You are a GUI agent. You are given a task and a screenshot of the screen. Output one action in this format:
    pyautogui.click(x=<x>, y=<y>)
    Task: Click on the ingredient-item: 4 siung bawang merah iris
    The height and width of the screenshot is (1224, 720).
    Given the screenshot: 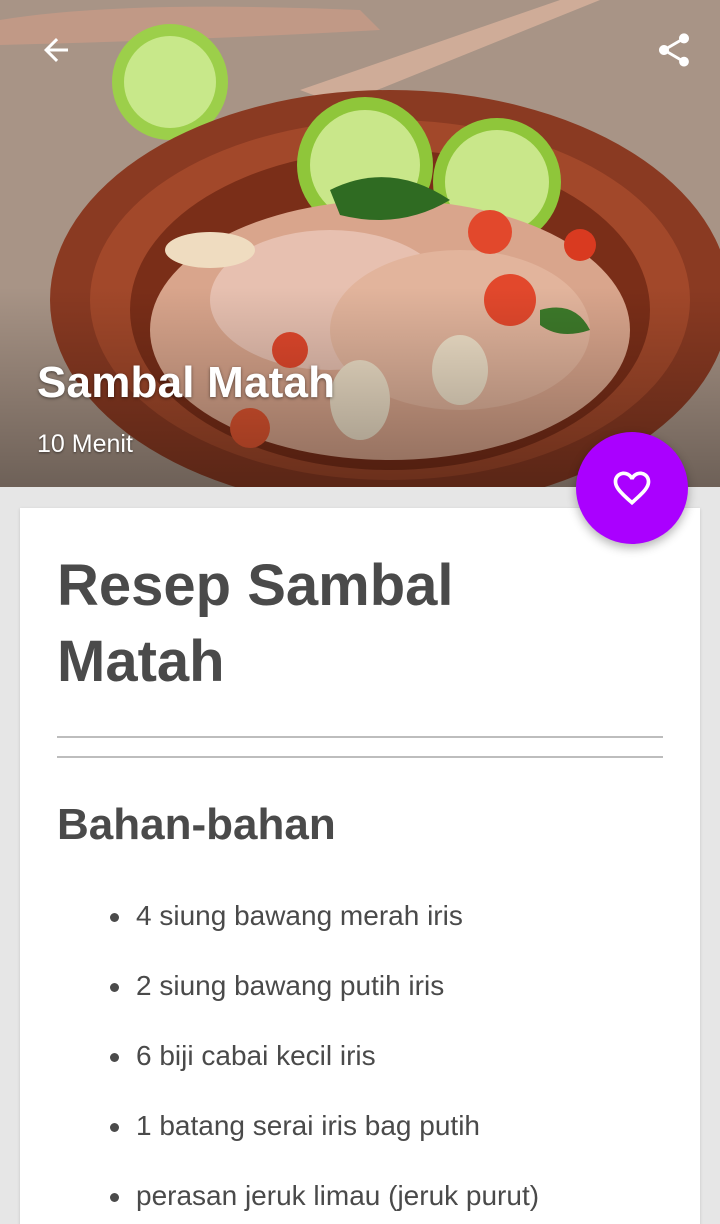 What is the action you would take?
    pyautogui.click(x=324, y=923)
    